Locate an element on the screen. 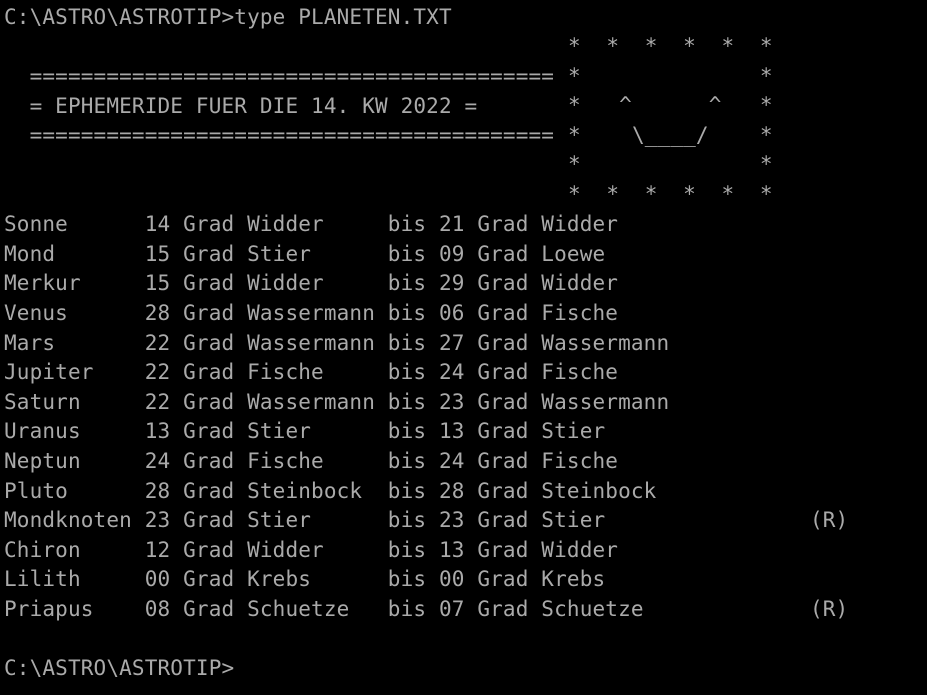  command-prompt-line: C:\ASTRO\ASTROTIP>type PLANETEN.TXT is located at coordinates (228, 17).